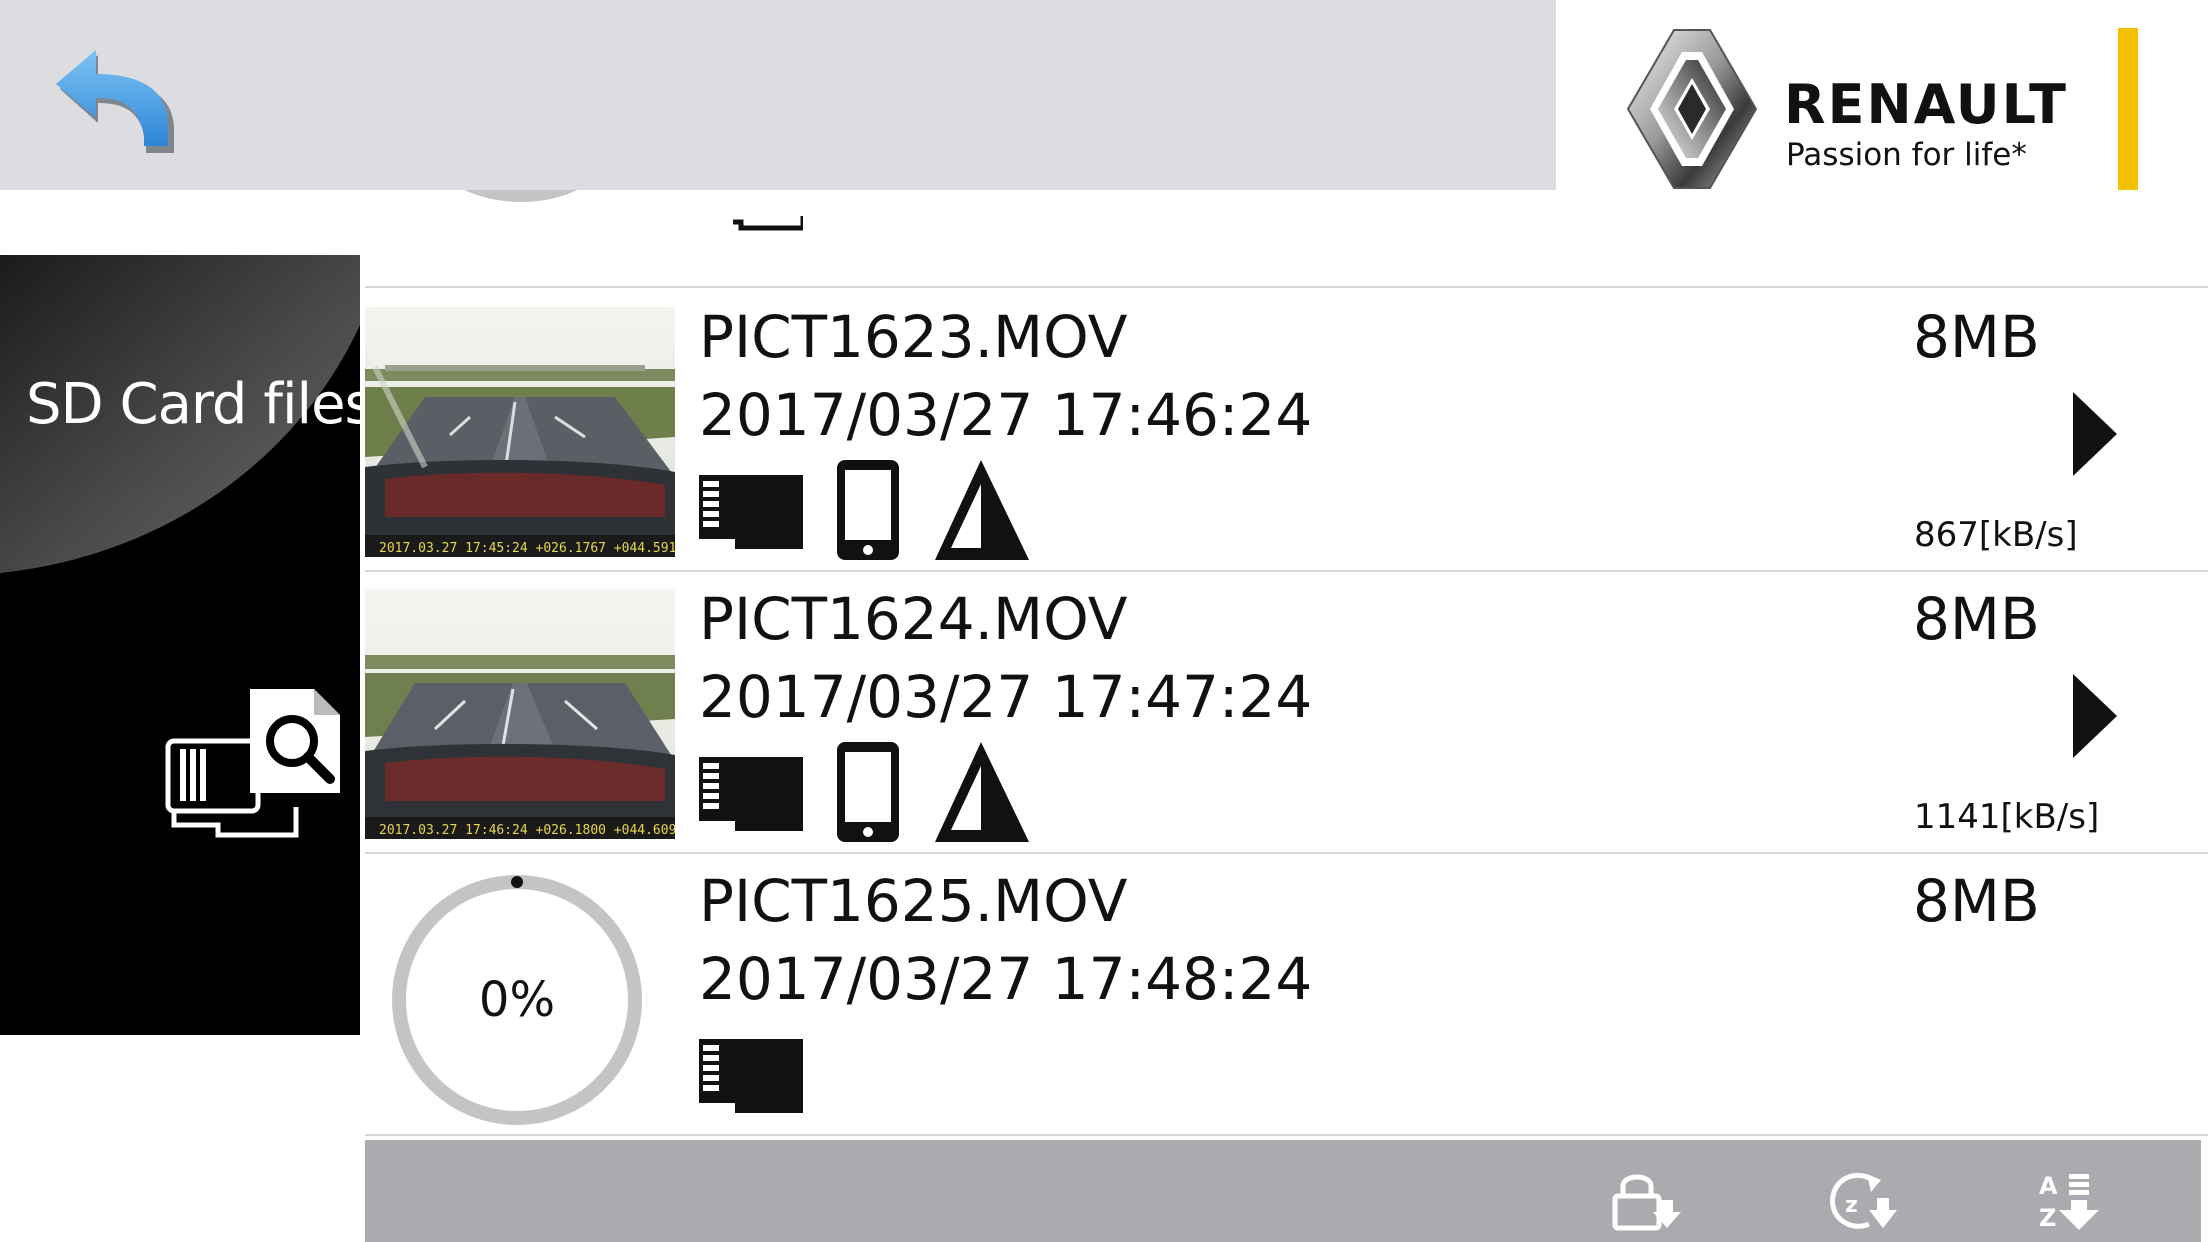 This screenshot has height=1242, width=2208. Describe the element at coordinates (1692, 109) in the screenshot. I see `renault-logo` at that location.